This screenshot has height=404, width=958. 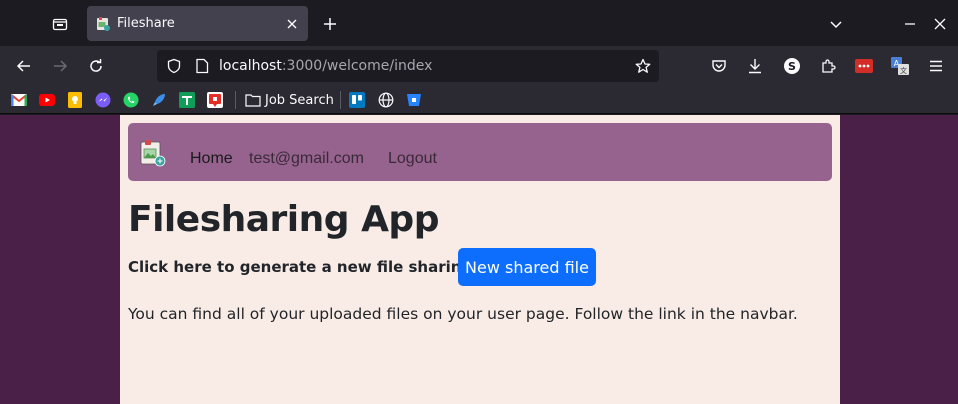 What do you see at coordinates (527, 267) in the screenshot?
I see `new-shared-file-button: New shared file` at bounding box center [527, 267].